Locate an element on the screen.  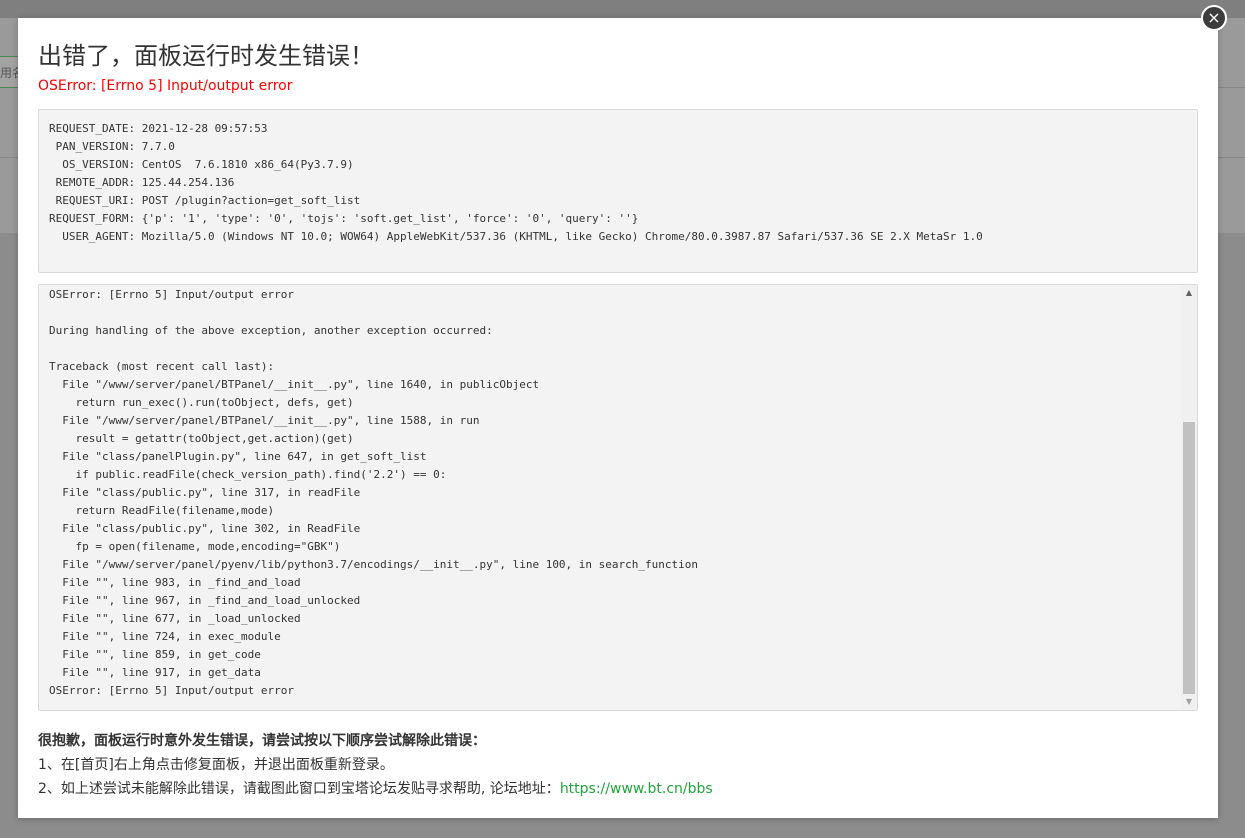
traceback-line: return ReadFile(filename,mode) is located at coordinates (162, 510).